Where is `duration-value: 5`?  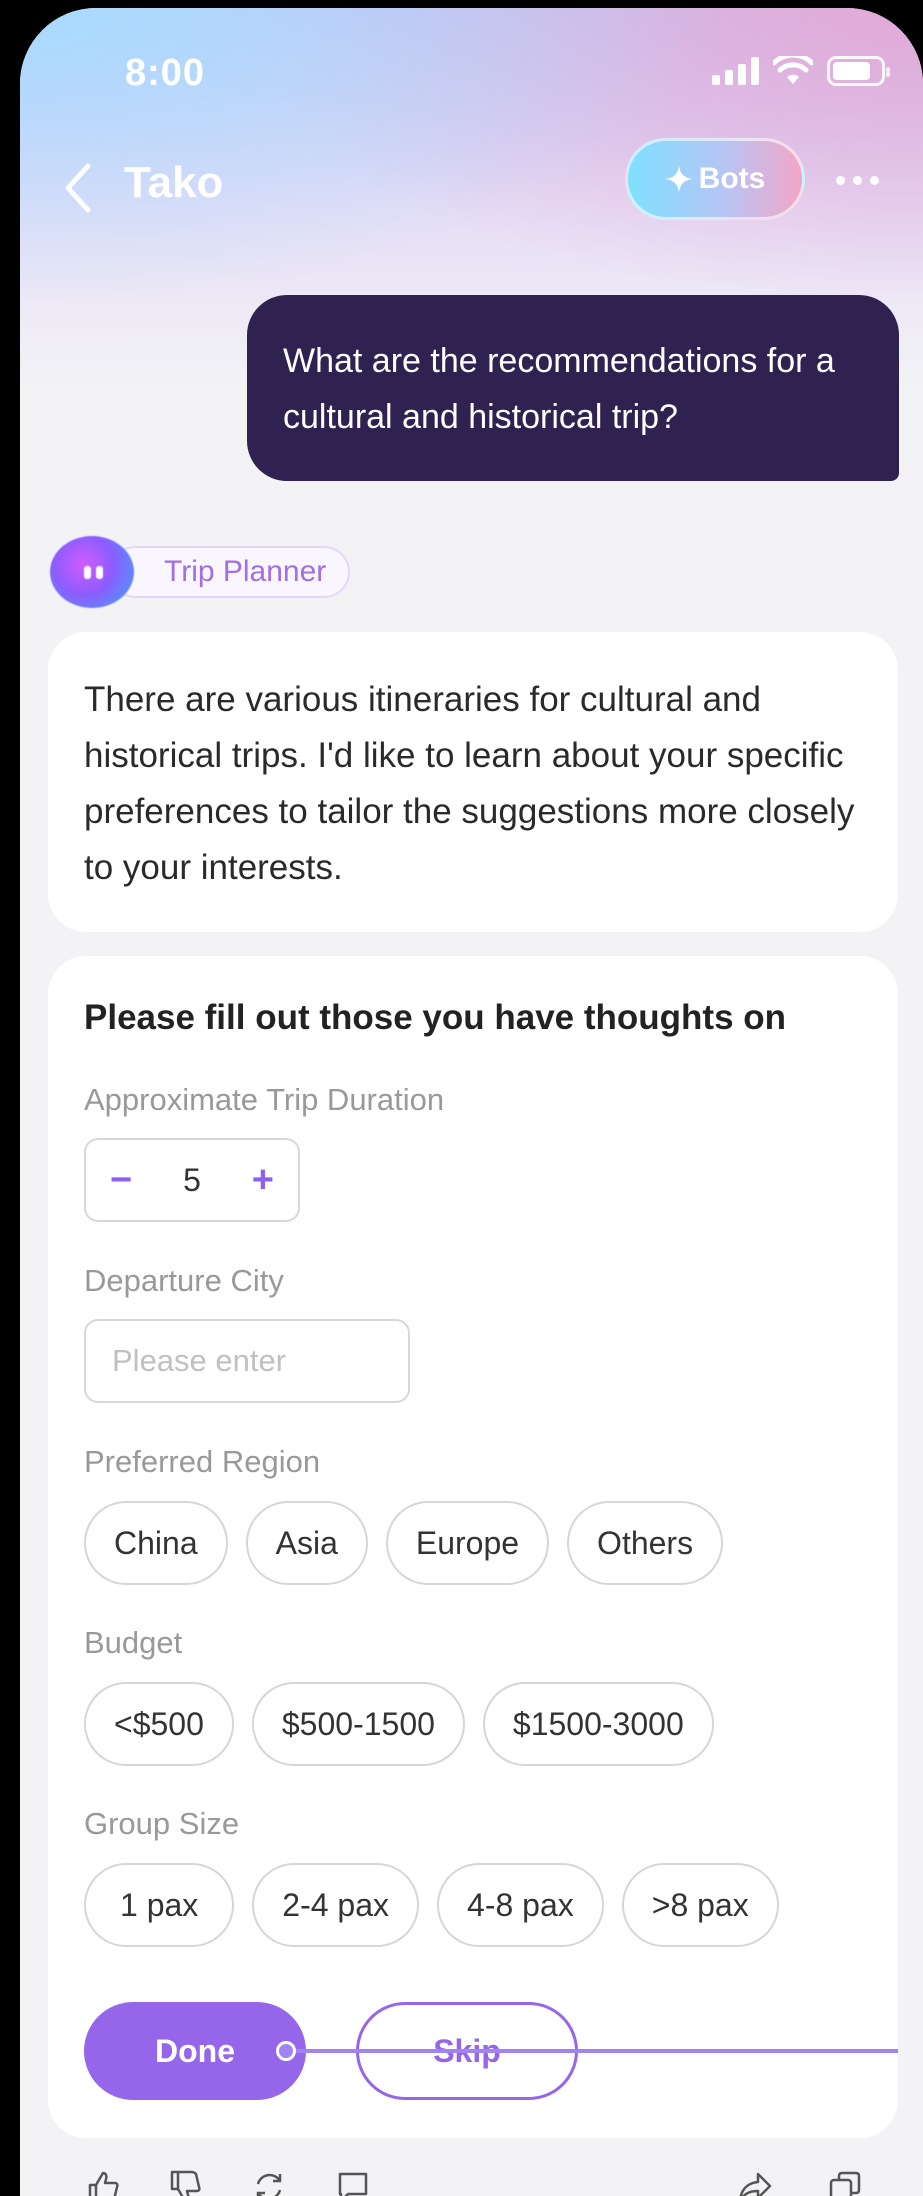 duration-value: 5 is located at coordinates (192, 1179).